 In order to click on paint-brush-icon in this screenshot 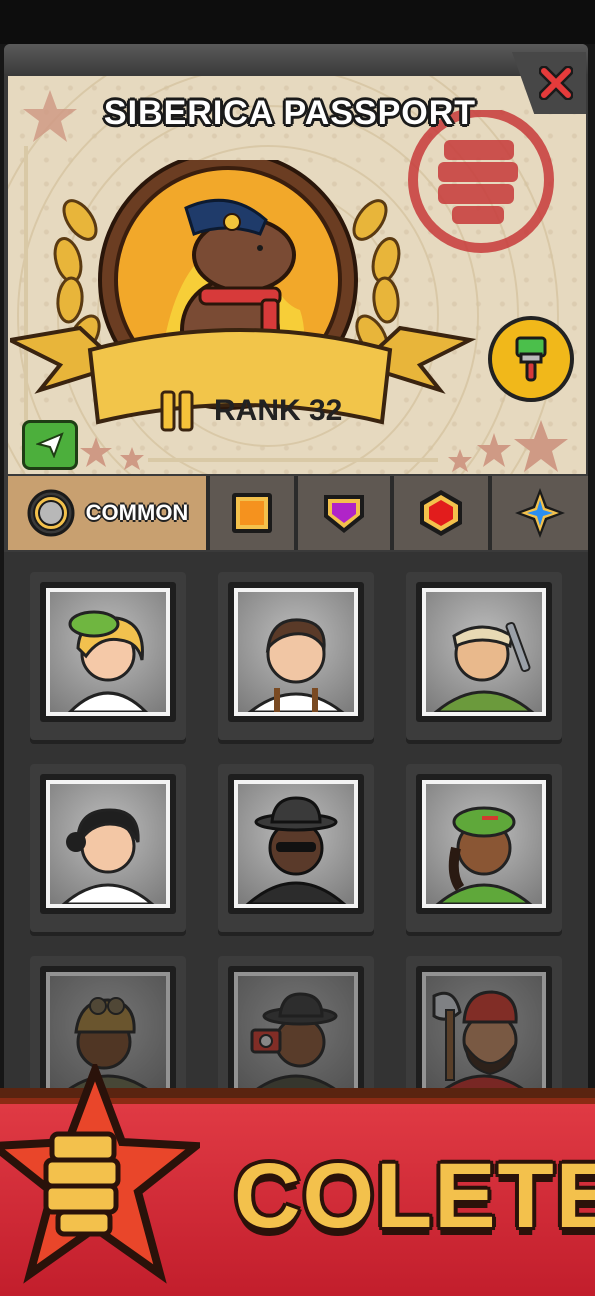, I will do `click(531, 359)`.